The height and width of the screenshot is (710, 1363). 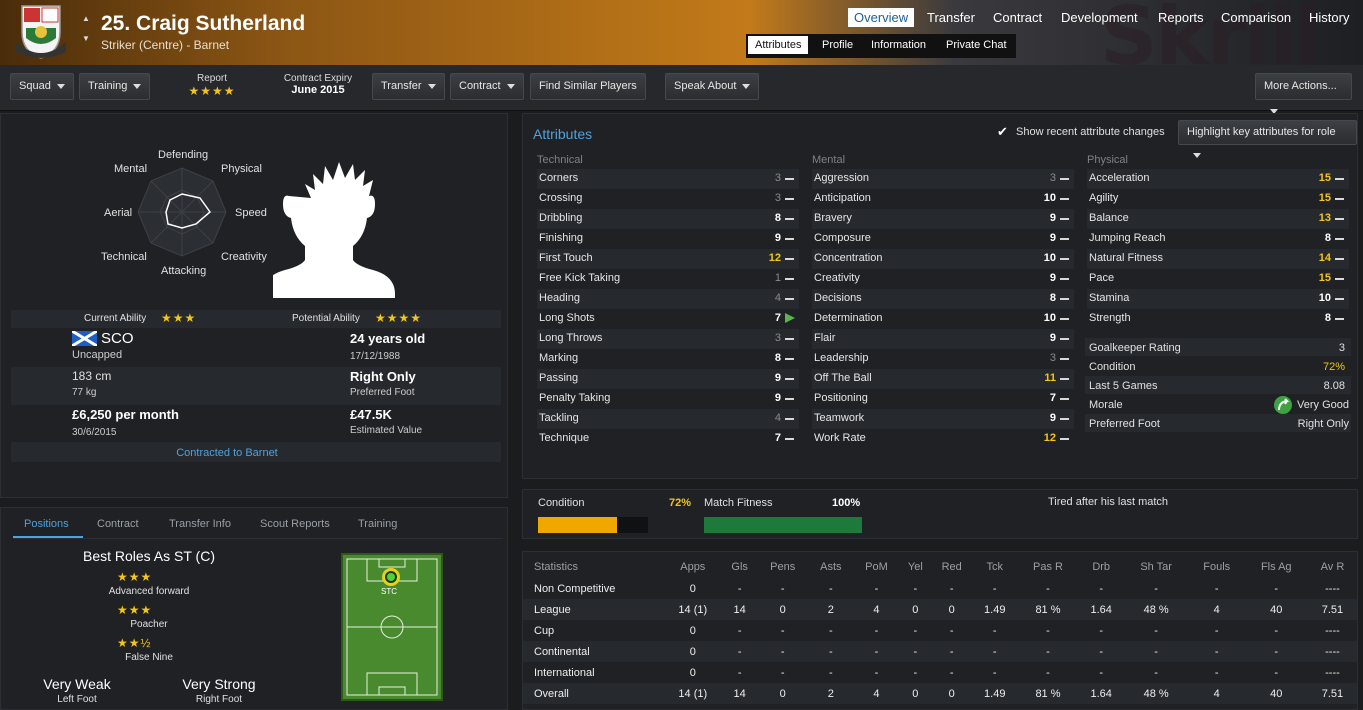 I want to click on attribute-row-composure: Composure 9, so click(x=943, y=239).